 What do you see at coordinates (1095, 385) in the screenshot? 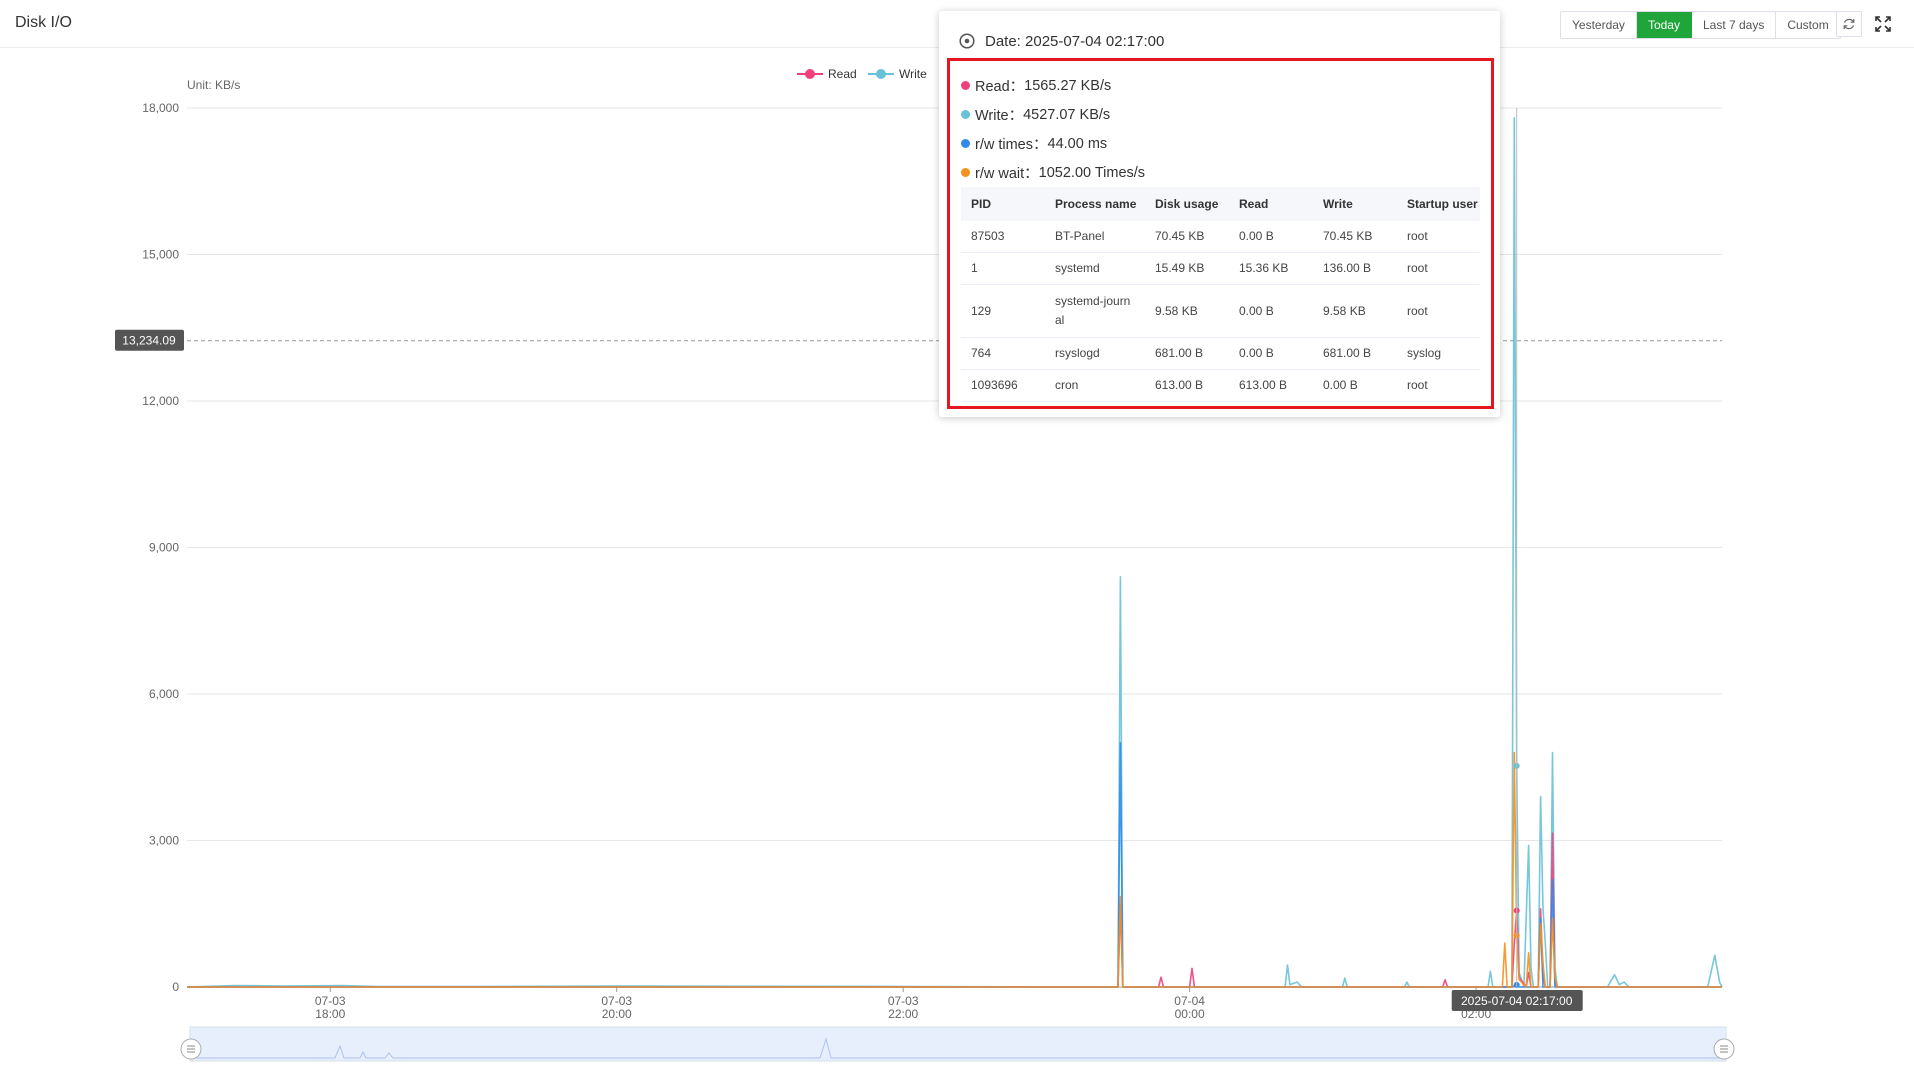
I see `cell-process-name: cron` at bounding box center [1095, 385].